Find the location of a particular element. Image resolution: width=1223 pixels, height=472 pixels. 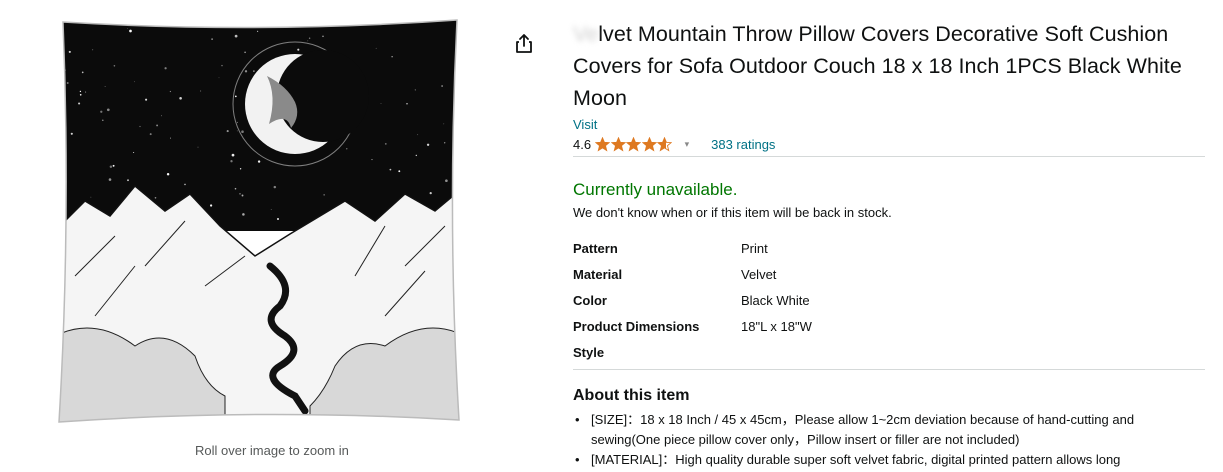

share-button is located at coordinates (524, 44).